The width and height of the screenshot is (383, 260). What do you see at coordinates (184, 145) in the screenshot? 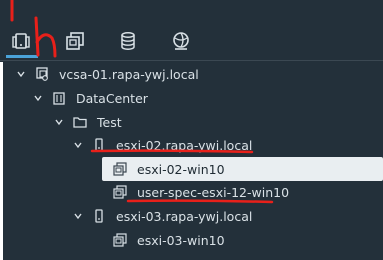
I see `tree-node-label: esxi-02.rapa-ywj.local` at bounding box center [184, 145].